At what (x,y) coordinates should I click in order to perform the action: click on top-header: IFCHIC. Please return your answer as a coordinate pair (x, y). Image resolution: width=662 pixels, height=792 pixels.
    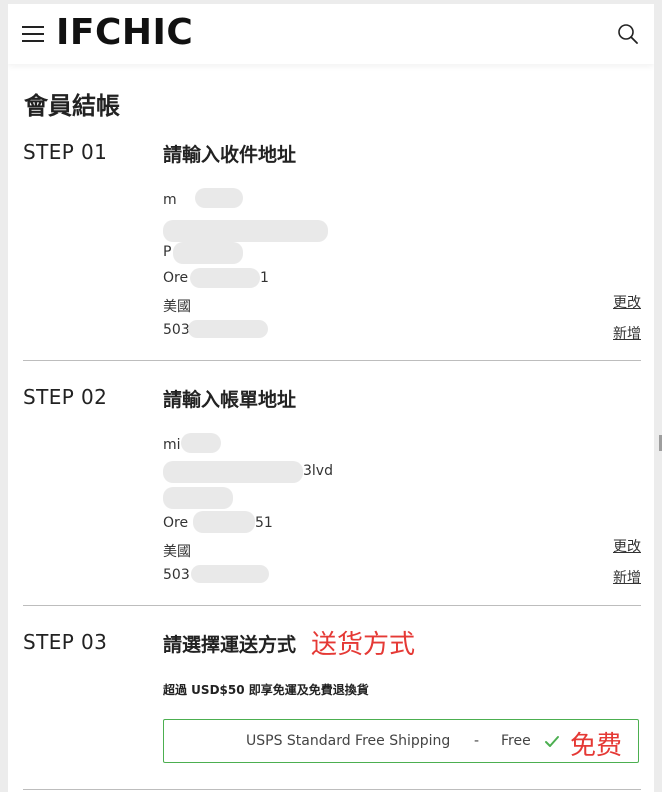
    Looking at the image, I should click on (331, 34).